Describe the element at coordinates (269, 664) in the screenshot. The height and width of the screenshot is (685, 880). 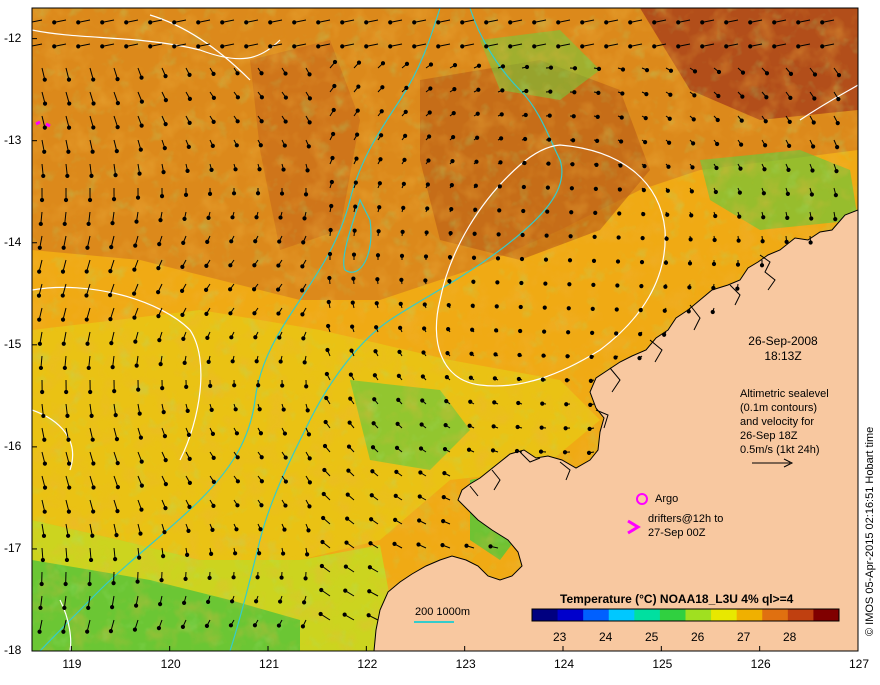
I see `longitude-tick-label: 121` at that location.